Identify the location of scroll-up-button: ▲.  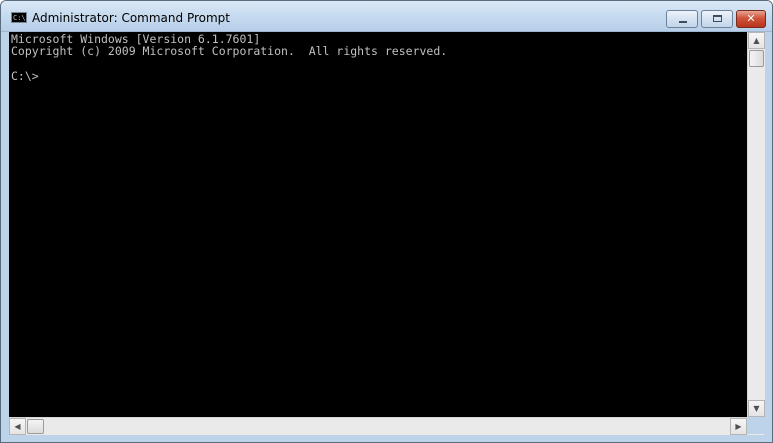
(756, 40).